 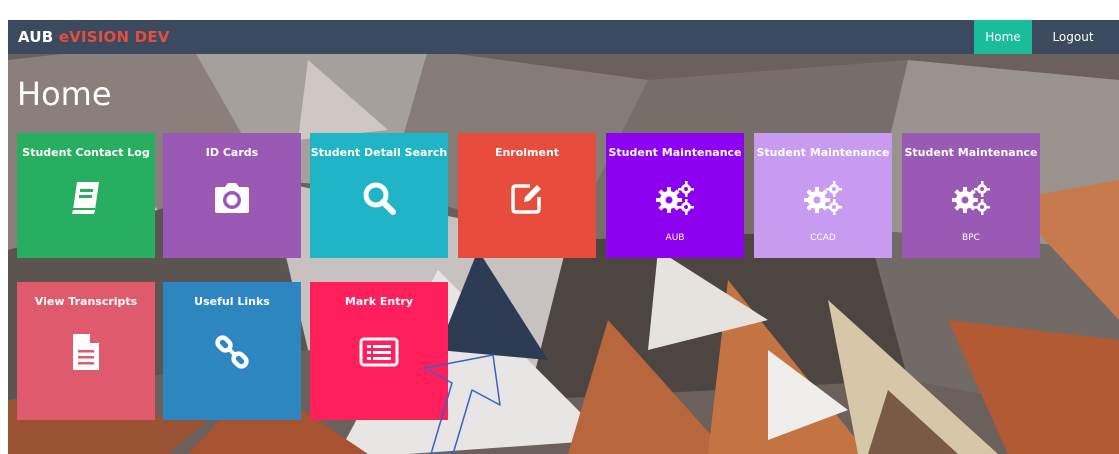 I want to click on tile-label: Student Detail Search, so click(x=379, y=152).